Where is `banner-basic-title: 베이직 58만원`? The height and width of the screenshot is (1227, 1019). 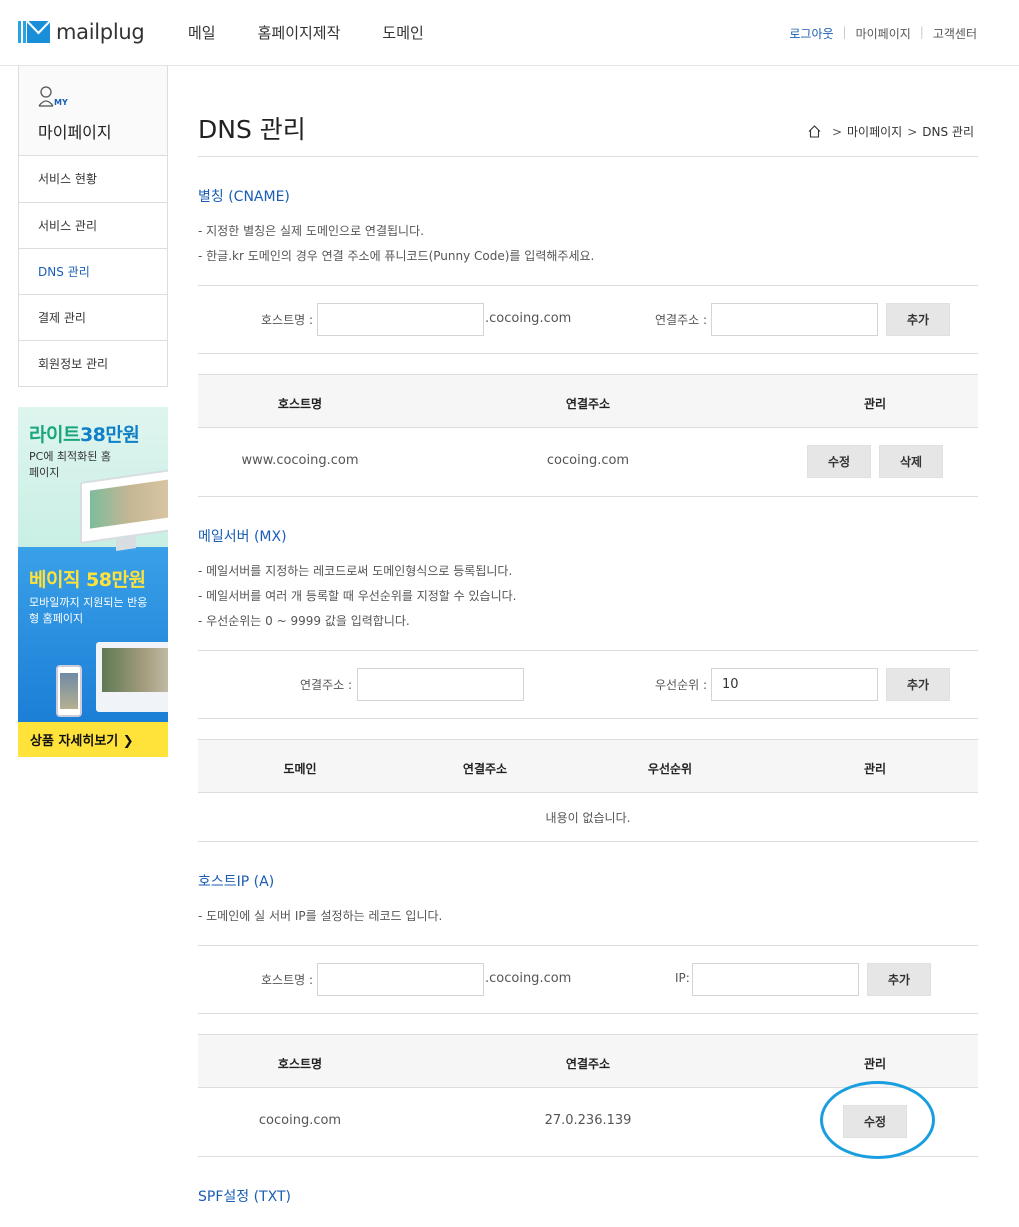
banner-basic-title: 베이직 58만원 is located at coordinates (87, 580).